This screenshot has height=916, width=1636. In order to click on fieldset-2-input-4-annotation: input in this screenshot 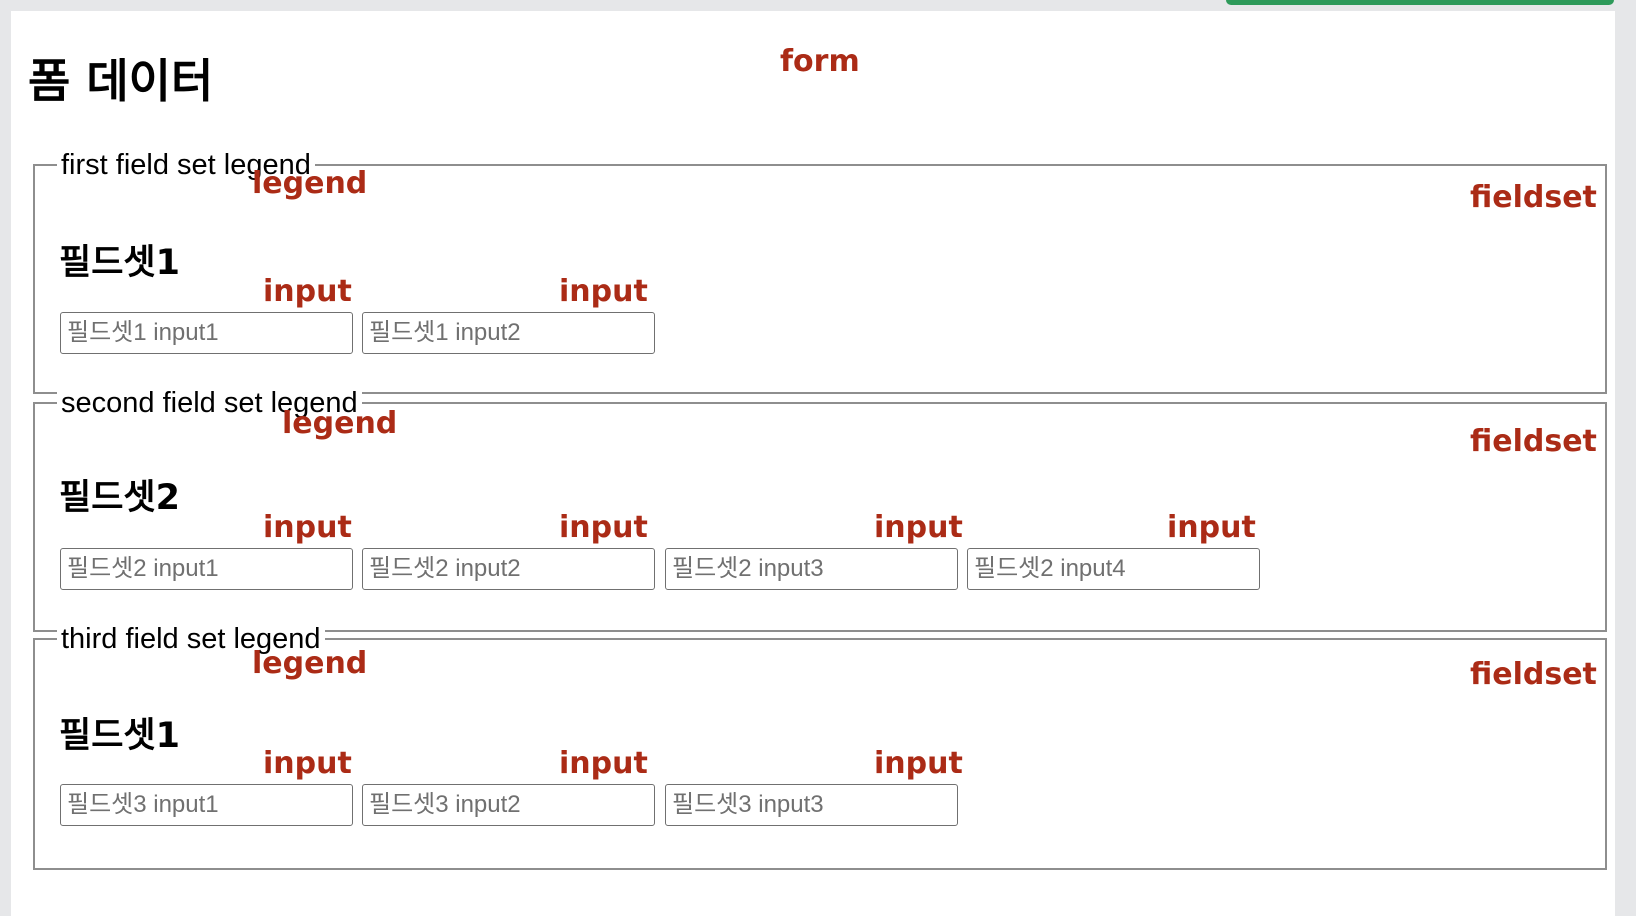, I will do `click(1211, 527)`.